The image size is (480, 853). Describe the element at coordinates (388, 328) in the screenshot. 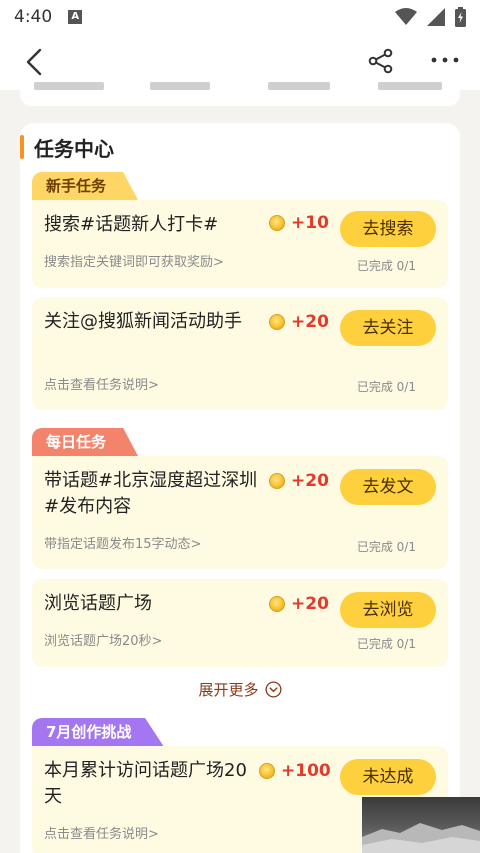

I see `follow-task-button: 去关注` at that location.